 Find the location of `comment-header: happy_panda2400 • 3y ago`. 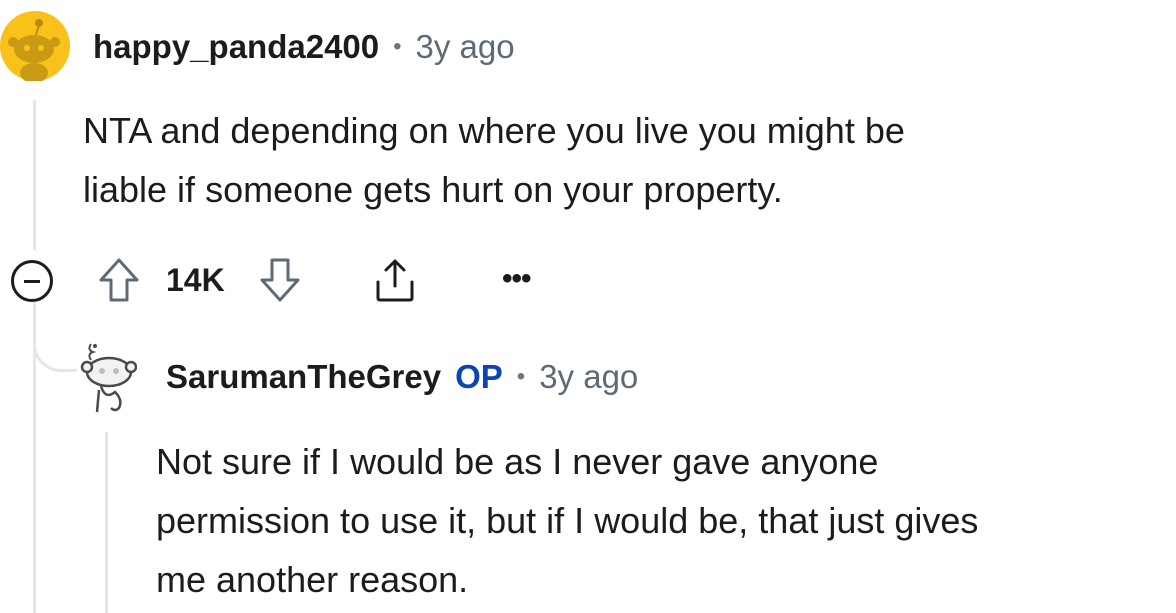

comment-header: happy_panda2400 • 3y ago is located at coordinates (304, 47).